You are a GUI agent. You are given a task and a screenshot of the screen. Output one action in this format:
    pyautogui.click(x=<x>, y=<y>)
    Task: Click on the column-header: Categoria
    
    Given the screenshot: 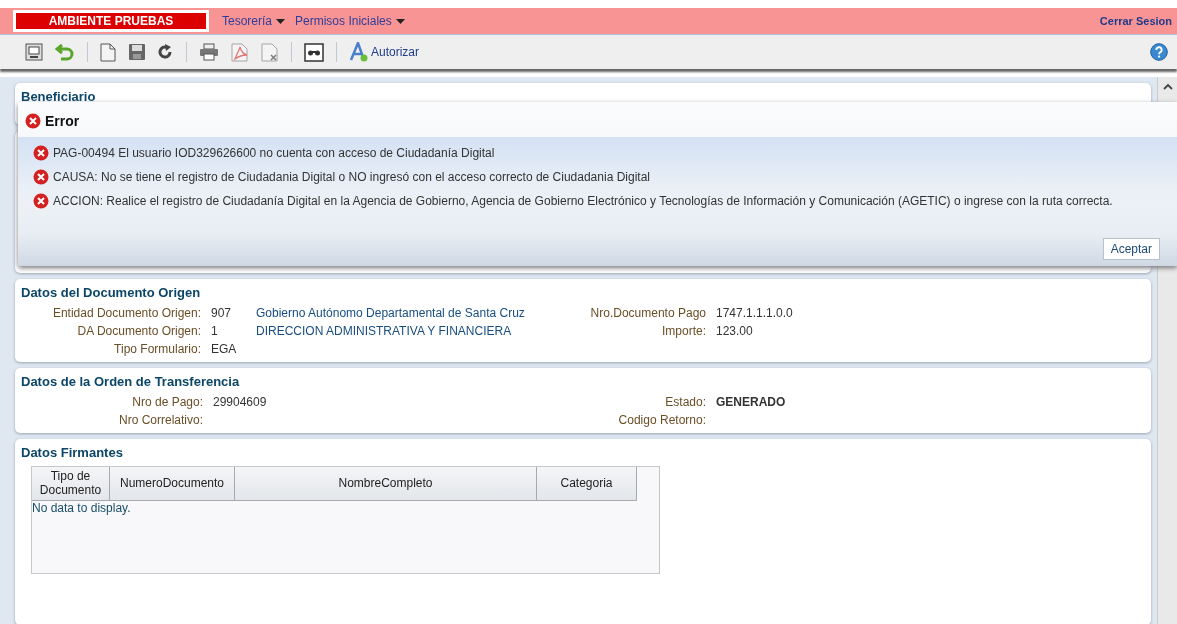 What is the action you would take?
    pyautogui.click(x=587, y=484)
    